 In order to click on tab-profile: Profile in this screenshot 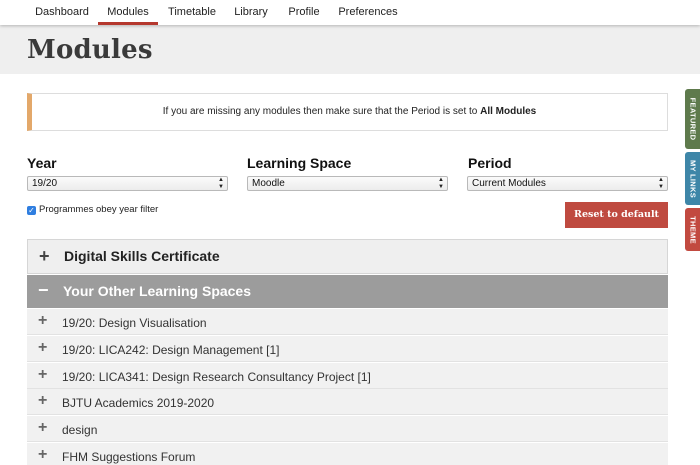, I will do `click(304, 12)`.